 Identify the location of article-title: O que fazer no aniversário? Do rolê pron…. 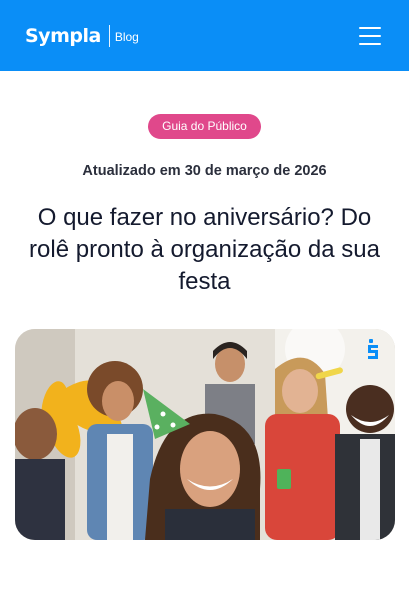
(204, 249).